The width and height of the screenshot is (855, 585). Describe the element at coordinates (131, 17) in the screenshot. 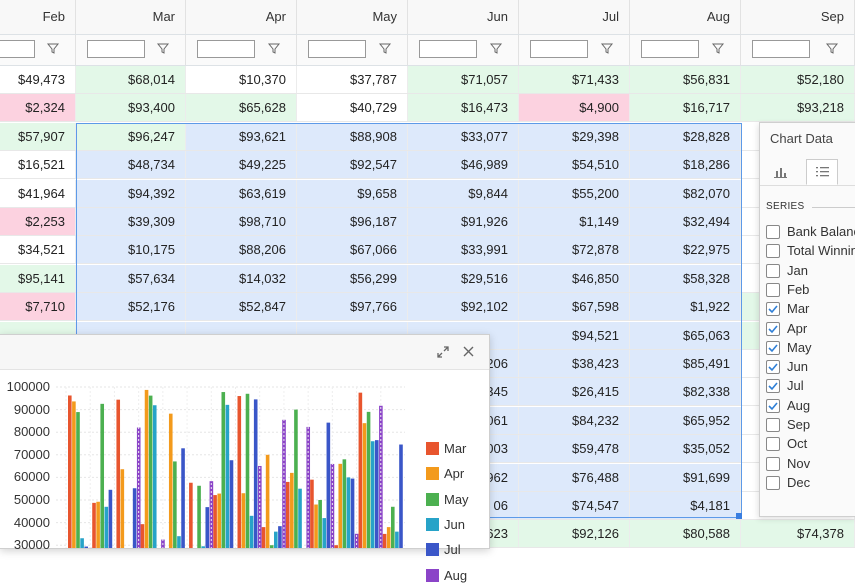

I see `column-header-mar: Mar` at that location.